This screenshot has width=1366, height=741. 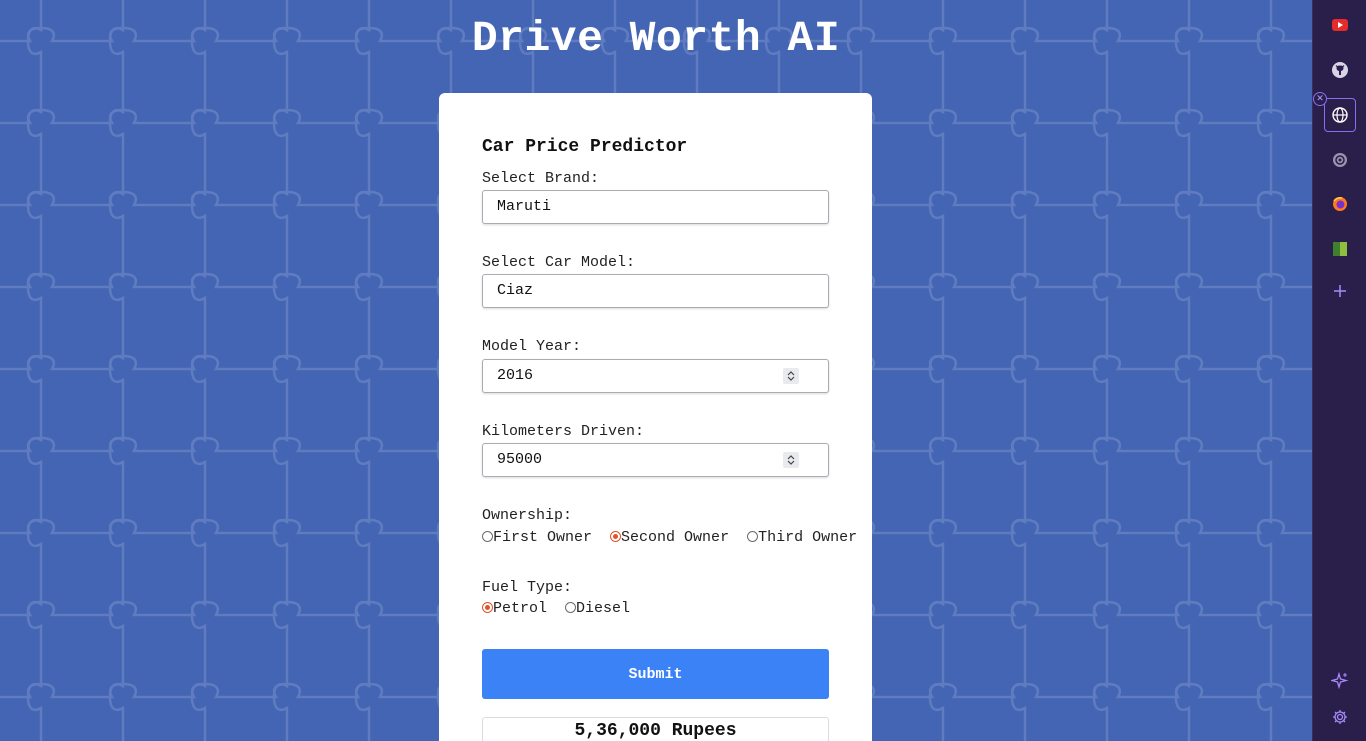 I want to click on km-value: 95000, so click(x=520, y=459).